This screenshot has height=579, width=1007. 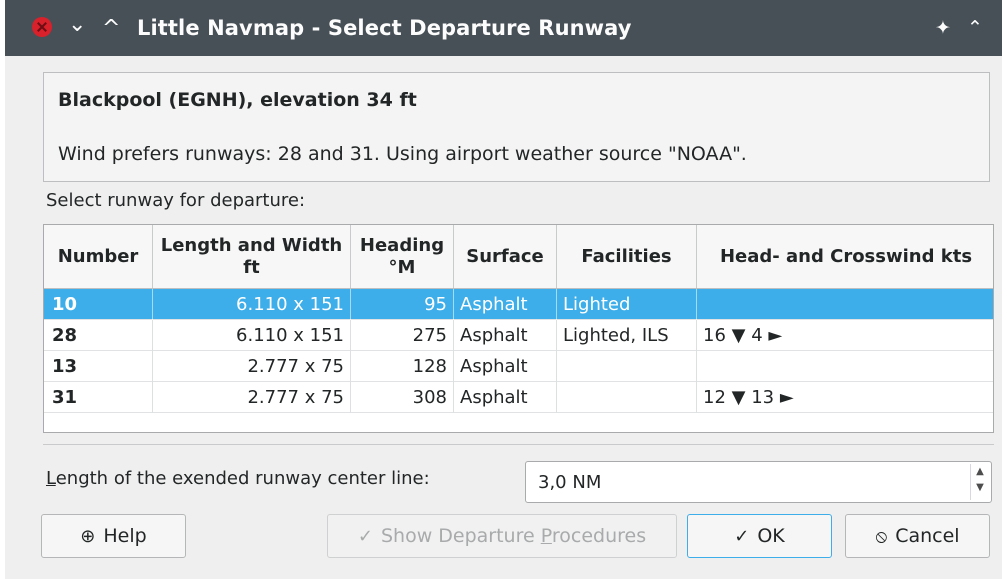 I want to click on ok-button: ✓ OK, so click(x=759, y=536).